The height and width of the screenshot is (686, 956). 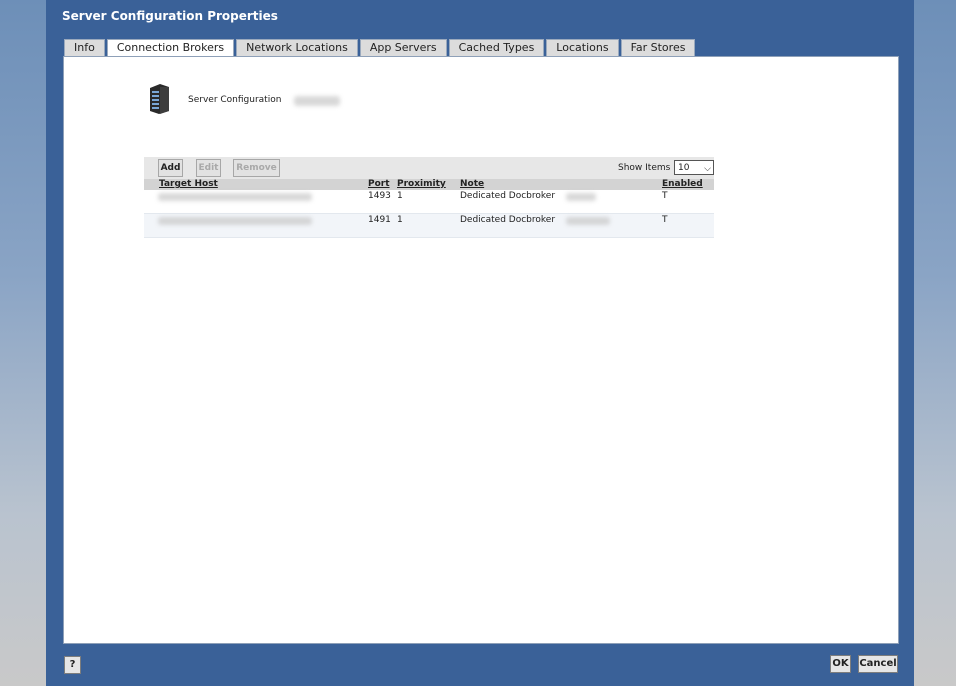 What do you see at coordinates (840, 664) in the screenshot?
I see `ok-button: OK` at bounding box center [840, 664].